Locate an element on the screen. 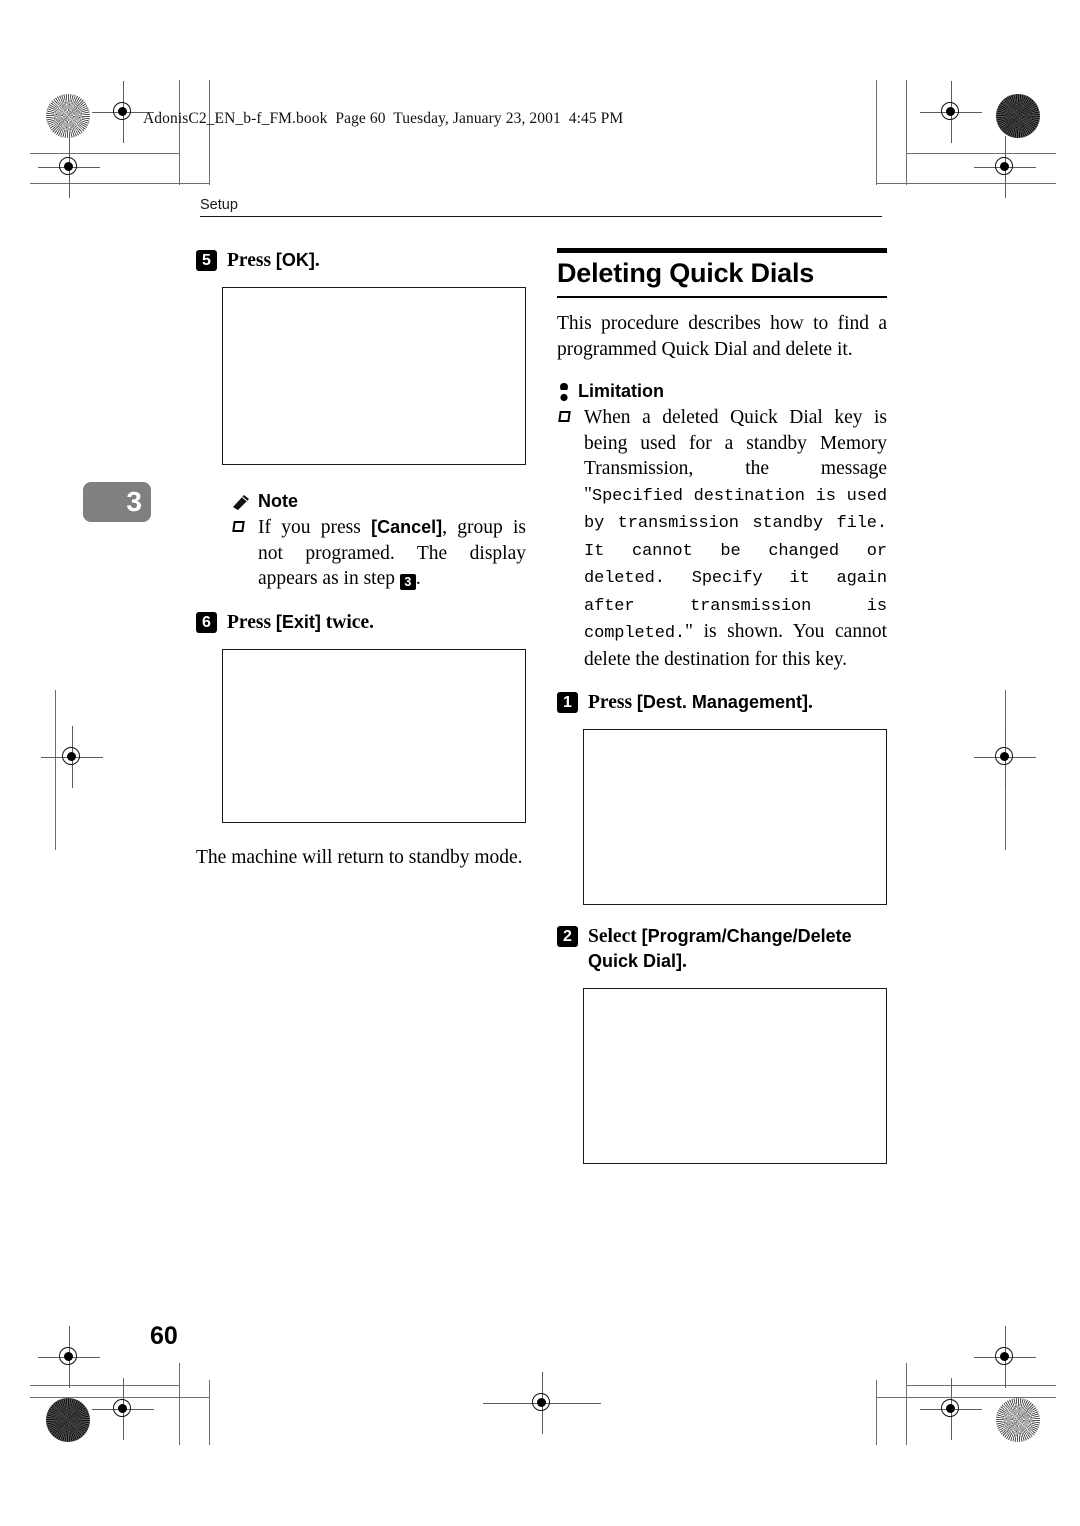  closing-paragraph: The machine will return to standby mode. is located at coordinates (359, 857).